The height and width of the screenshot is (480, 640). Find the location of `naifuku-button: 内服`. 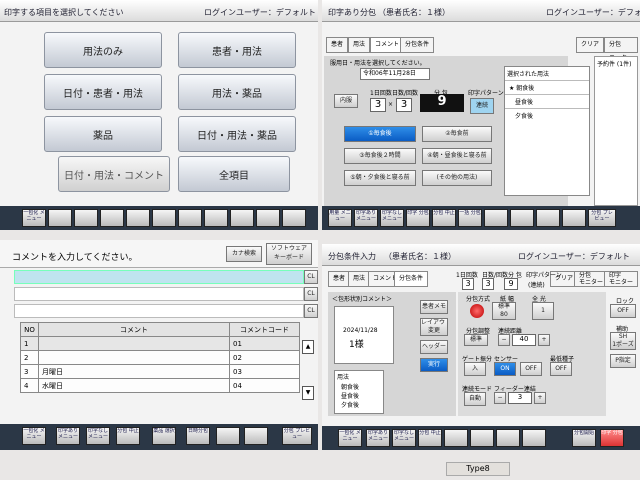

naifuku-button: 内服 is located at coordinates (346, 101).